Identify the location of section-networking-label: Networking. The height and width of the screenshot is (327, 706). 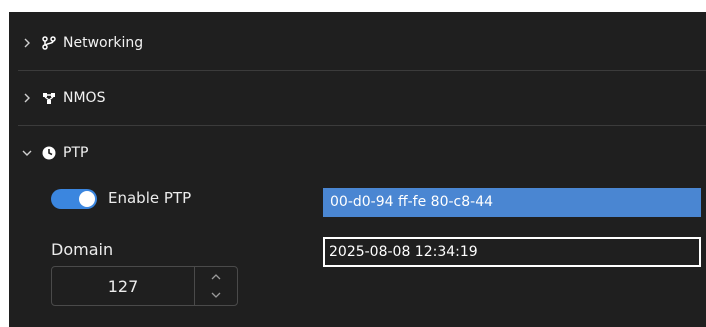
(103, 43).